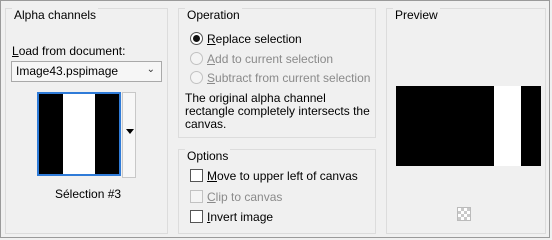  I want to click on thumb-black-bar-left, so click(51, 134).